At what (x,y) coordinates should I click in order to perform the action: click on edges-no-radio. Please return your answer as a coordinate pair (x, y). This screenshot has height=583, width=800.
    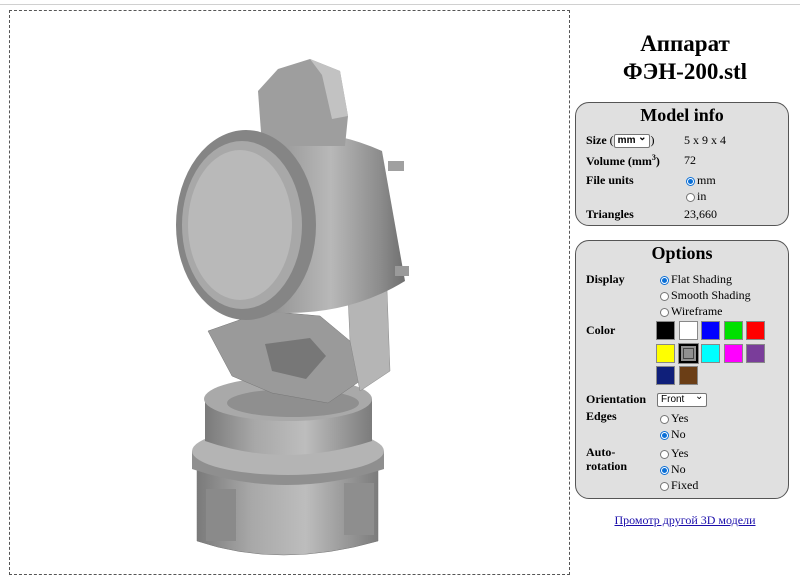
    Looking at the image, I should click on (664, 435).